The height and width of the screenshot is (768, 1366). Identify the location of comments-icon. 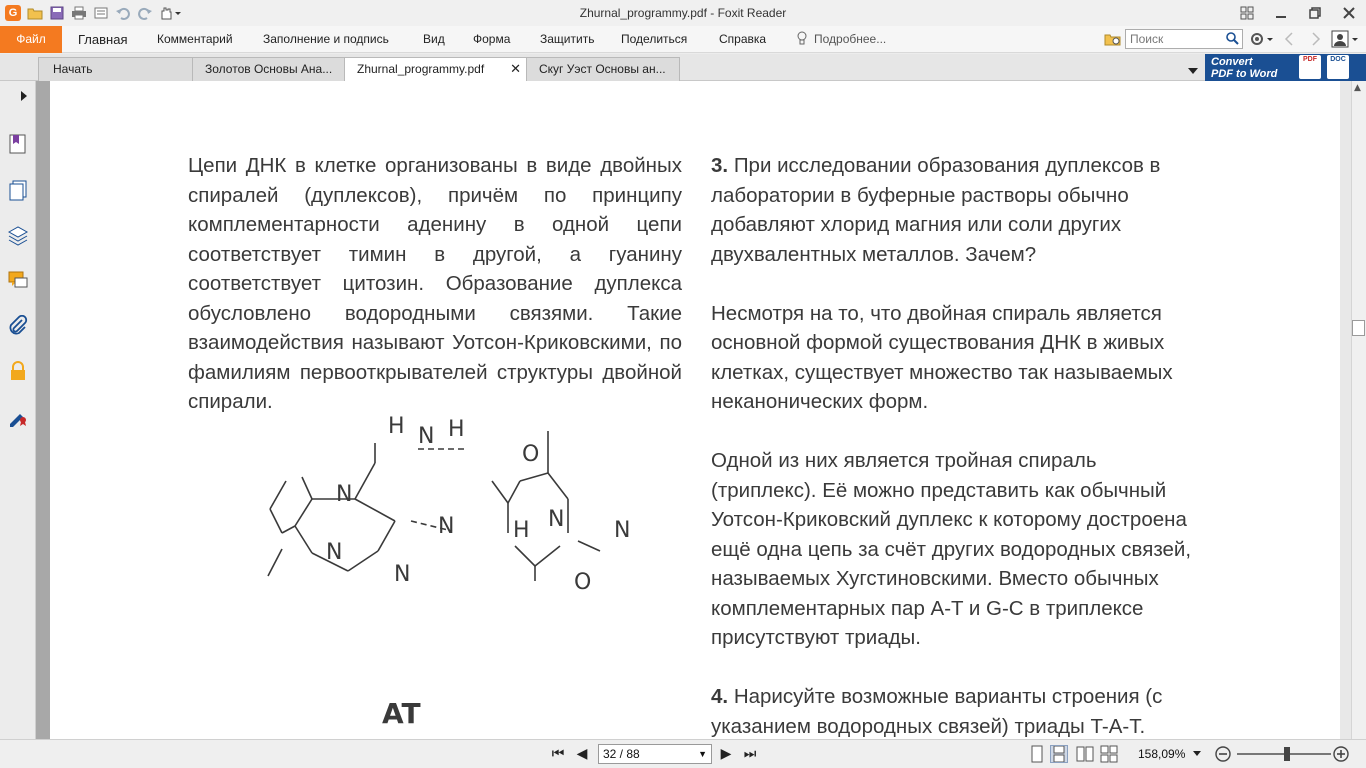
(18, 280).